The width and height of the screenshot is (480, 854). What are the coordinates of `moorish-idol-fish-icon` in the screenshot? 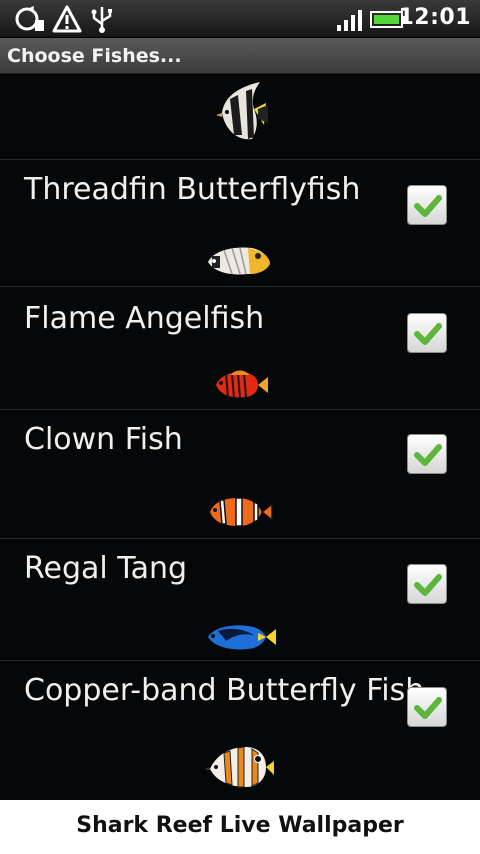 It's located at (242, 111).